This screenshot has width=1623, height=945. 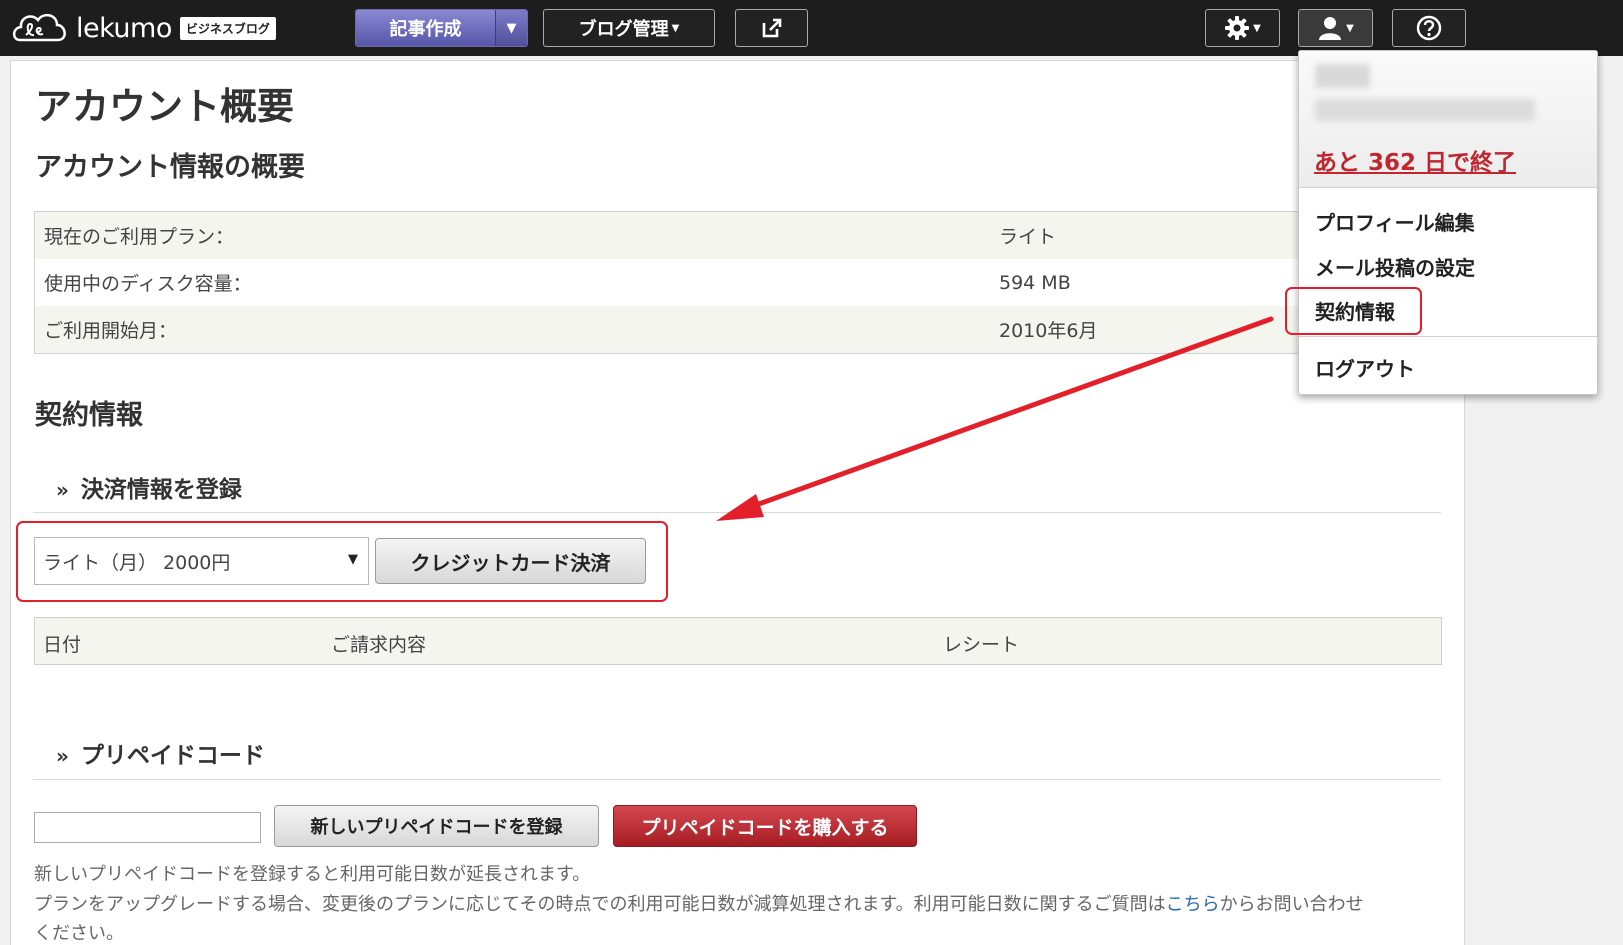 I want to click on prepaid-code-subheading-label: プリペイドコード, so click(x=172, y=756).